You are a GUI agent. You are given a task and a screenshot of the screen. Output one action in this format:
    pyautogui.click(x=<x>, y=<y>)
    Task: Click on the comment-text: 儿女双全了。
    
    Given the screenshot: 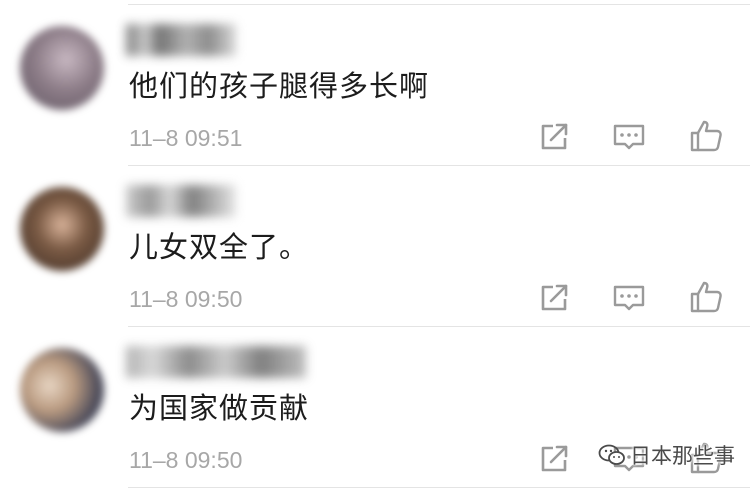 What is the action you would take?
    pyautogui.click(x=219, y=247)
    